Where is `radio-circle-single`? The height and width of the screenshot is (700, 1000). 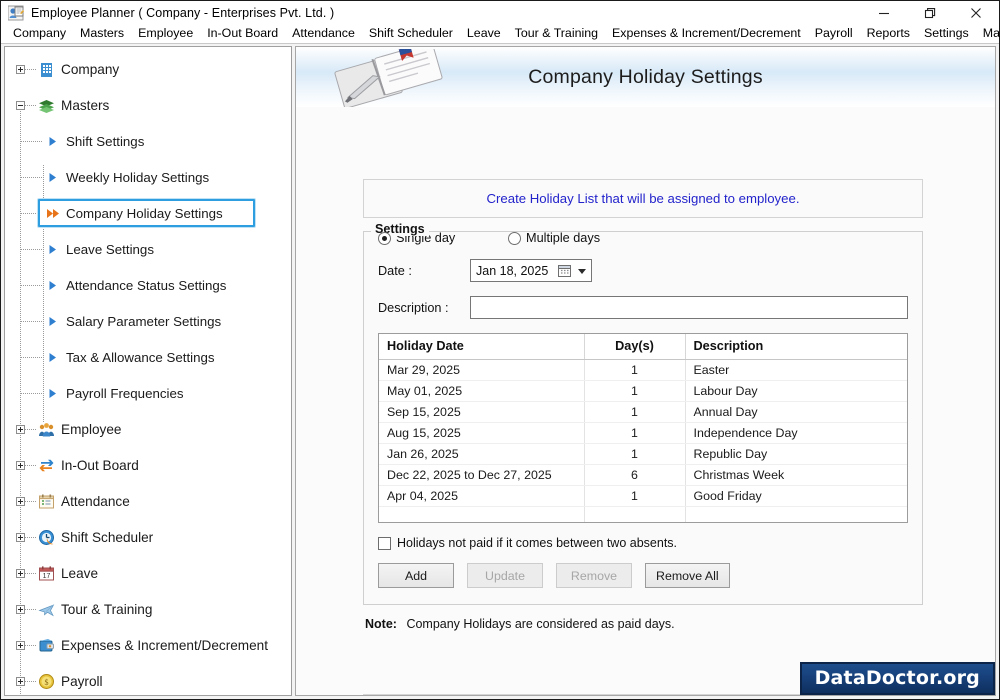 radio-circle-single is located at coordinates (384, 238).